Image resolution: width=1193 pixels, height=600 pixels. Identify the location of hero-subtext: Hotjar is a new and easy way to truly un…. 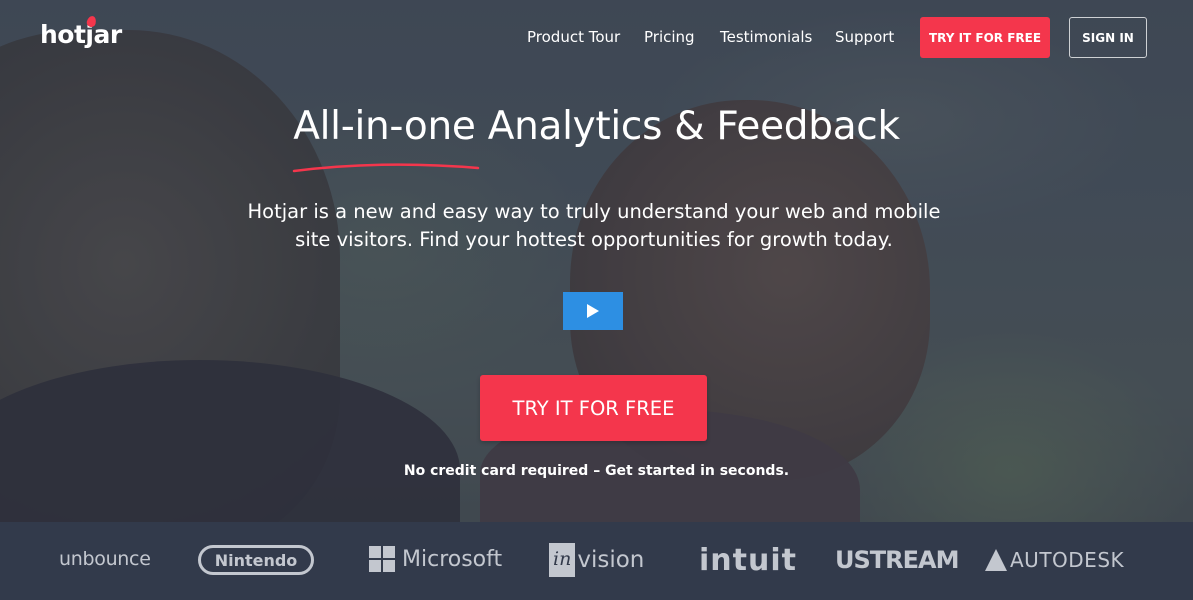
(594, 225).